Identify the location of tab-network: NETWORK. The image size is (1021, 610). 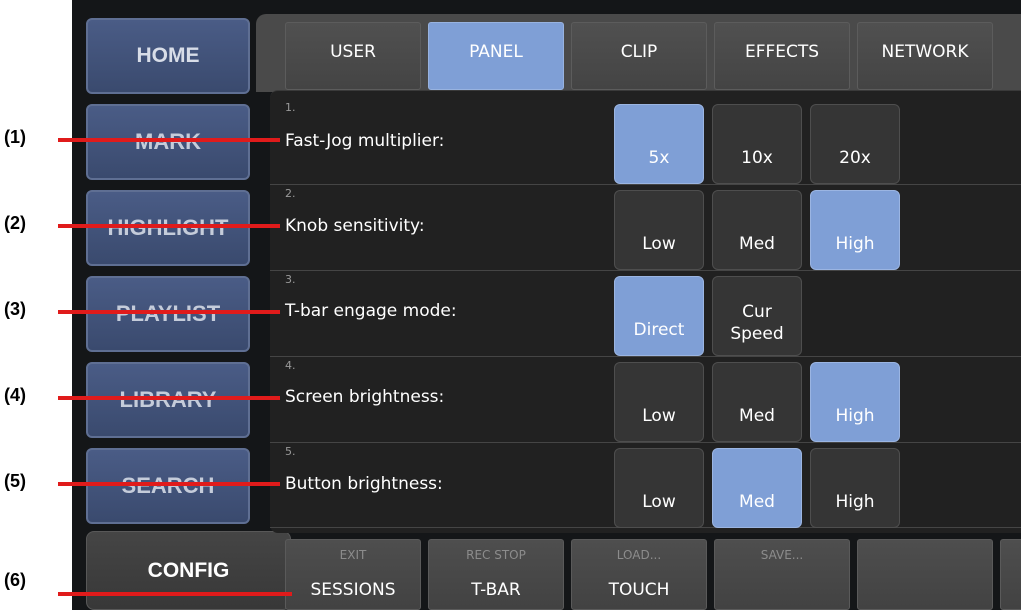
(925, 56).